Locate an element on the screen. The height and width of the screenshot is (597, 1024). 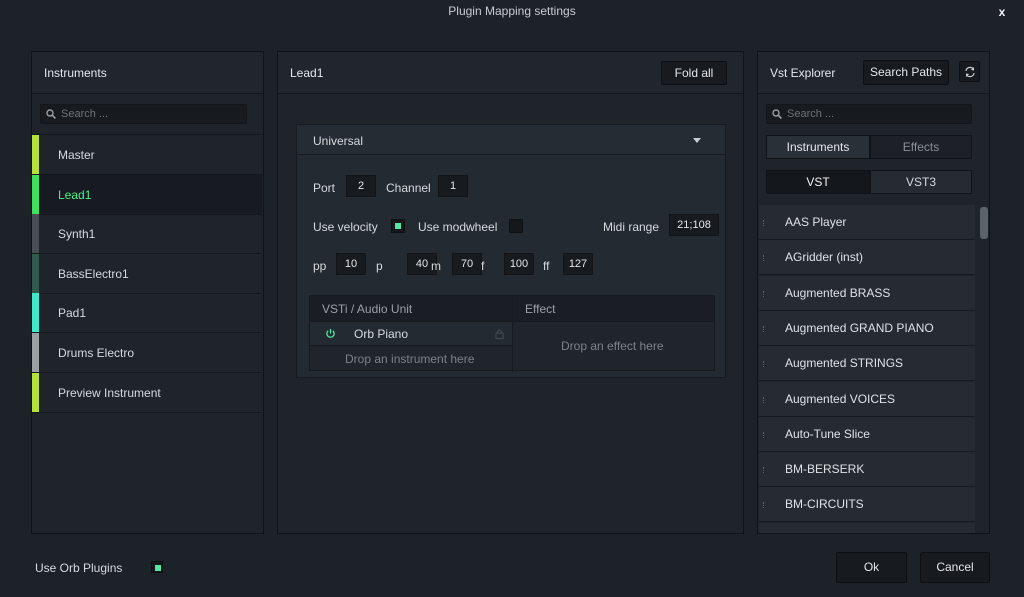
vst-scrollbar-thumb is located at coordinates (984, 223).